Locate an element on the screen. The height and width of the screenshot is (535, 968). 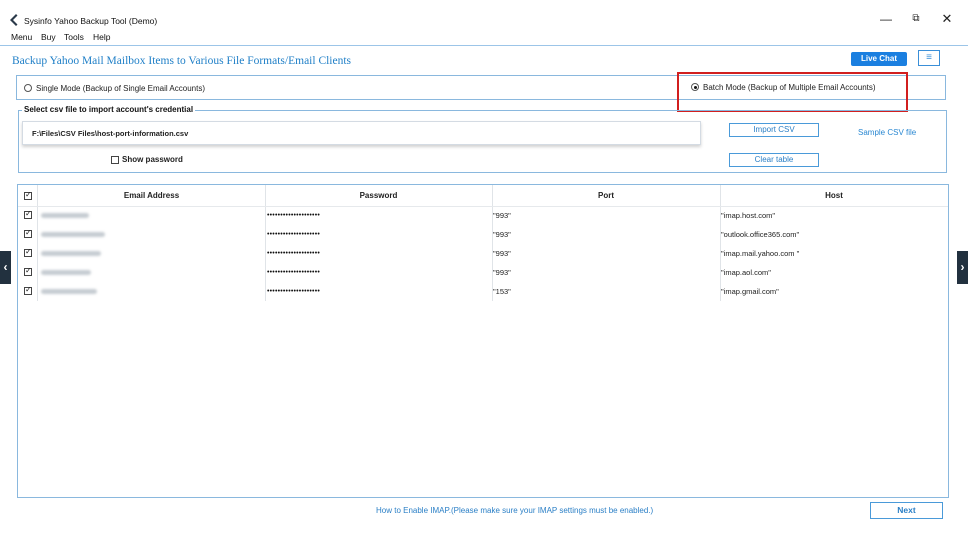
live-chat-button: Live Chat is located at coordinates (879, 59).